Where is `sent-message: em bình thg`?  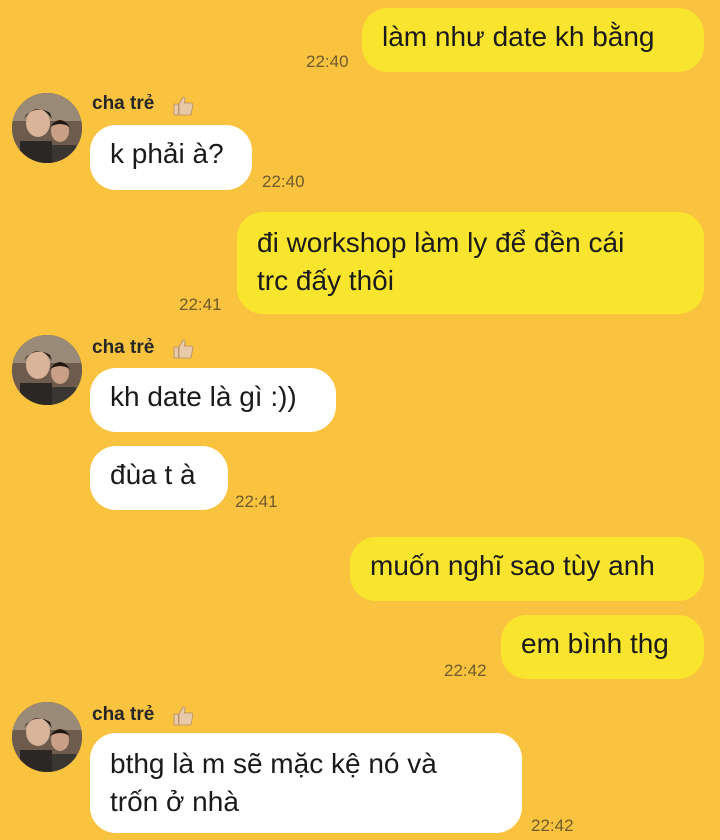 sent-message: em bình thg is located at coordinates (602, 647).